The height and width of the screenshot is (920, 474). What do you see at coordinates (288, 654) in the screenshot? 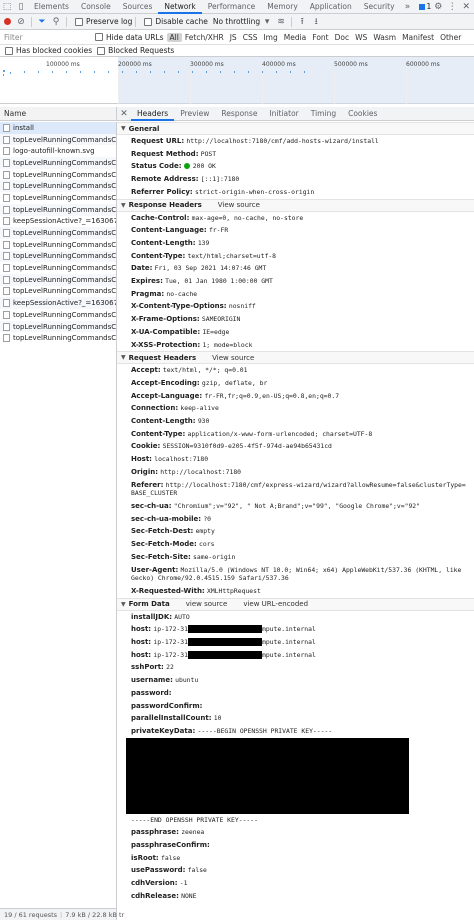
I see `host-suffix: mpute.internal` at bounding box center [288, 654].